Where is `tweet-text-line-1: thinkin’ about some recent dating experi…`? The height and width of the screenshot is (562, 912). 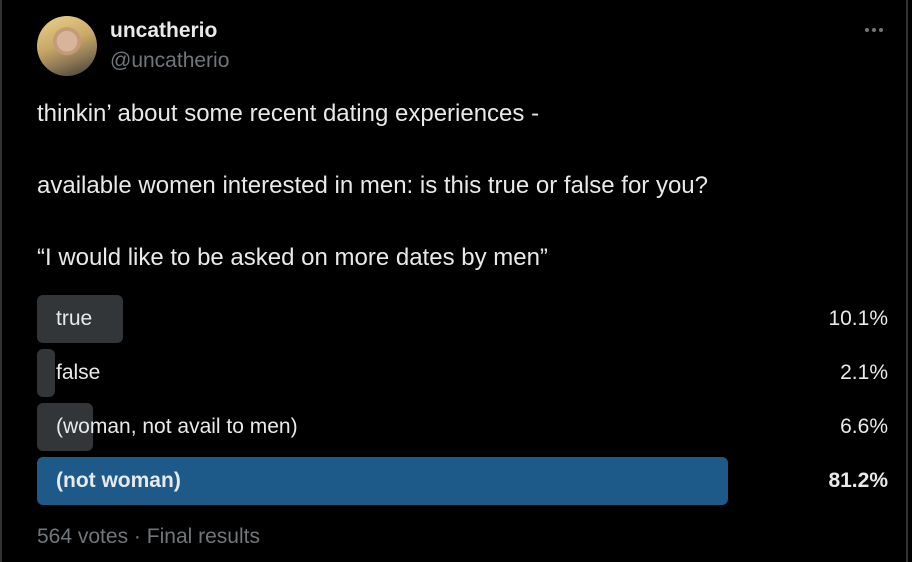 tweet-text-line-1: thinkin’ about some recent dating experi… is located at coordinates (288, 113).